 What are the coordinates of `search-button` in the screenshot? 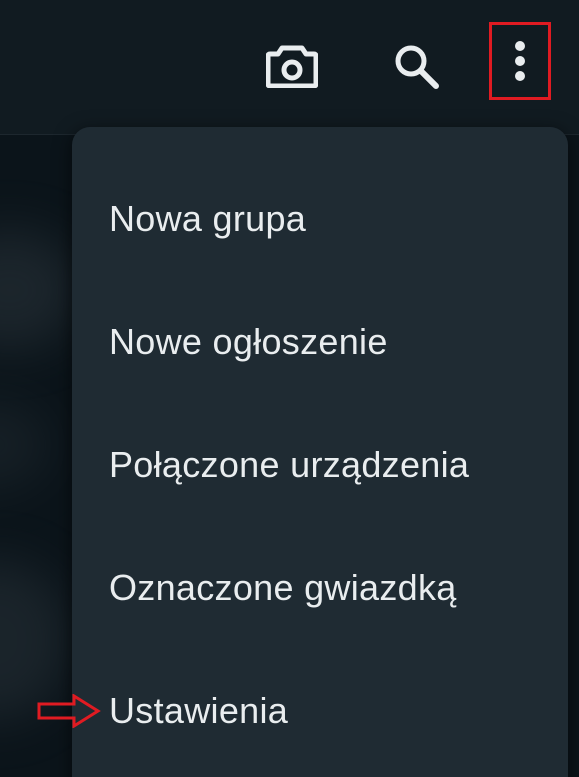 It's located at (416, 66).